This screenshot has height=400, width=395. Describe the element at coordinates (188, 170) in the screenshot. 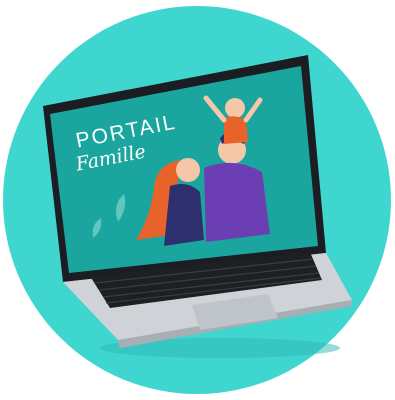

I see `mother-face` at that location.